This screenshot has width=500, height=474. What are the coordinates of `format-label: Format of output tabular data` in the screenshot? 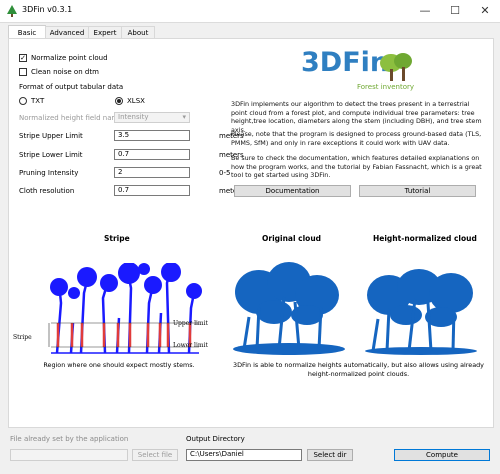 It's located at (71, 87).